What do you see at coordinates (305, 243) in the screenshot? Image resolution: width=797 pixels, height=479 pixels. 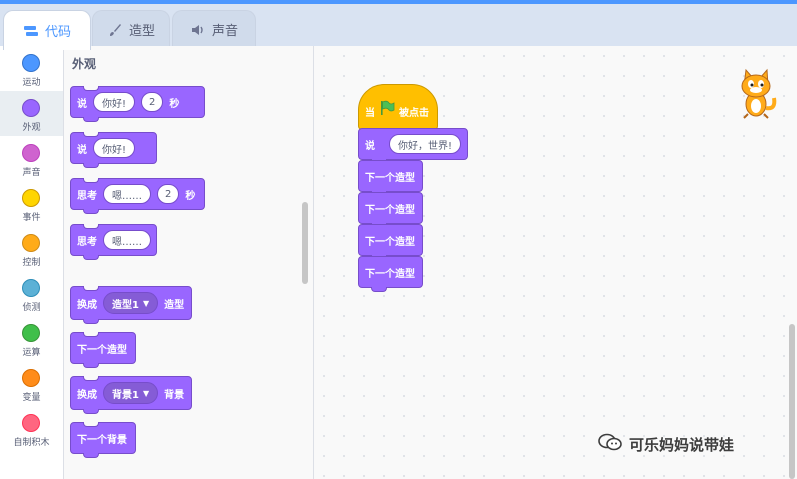 I see `palette-scrollbar` at bounding box center [305, 243].